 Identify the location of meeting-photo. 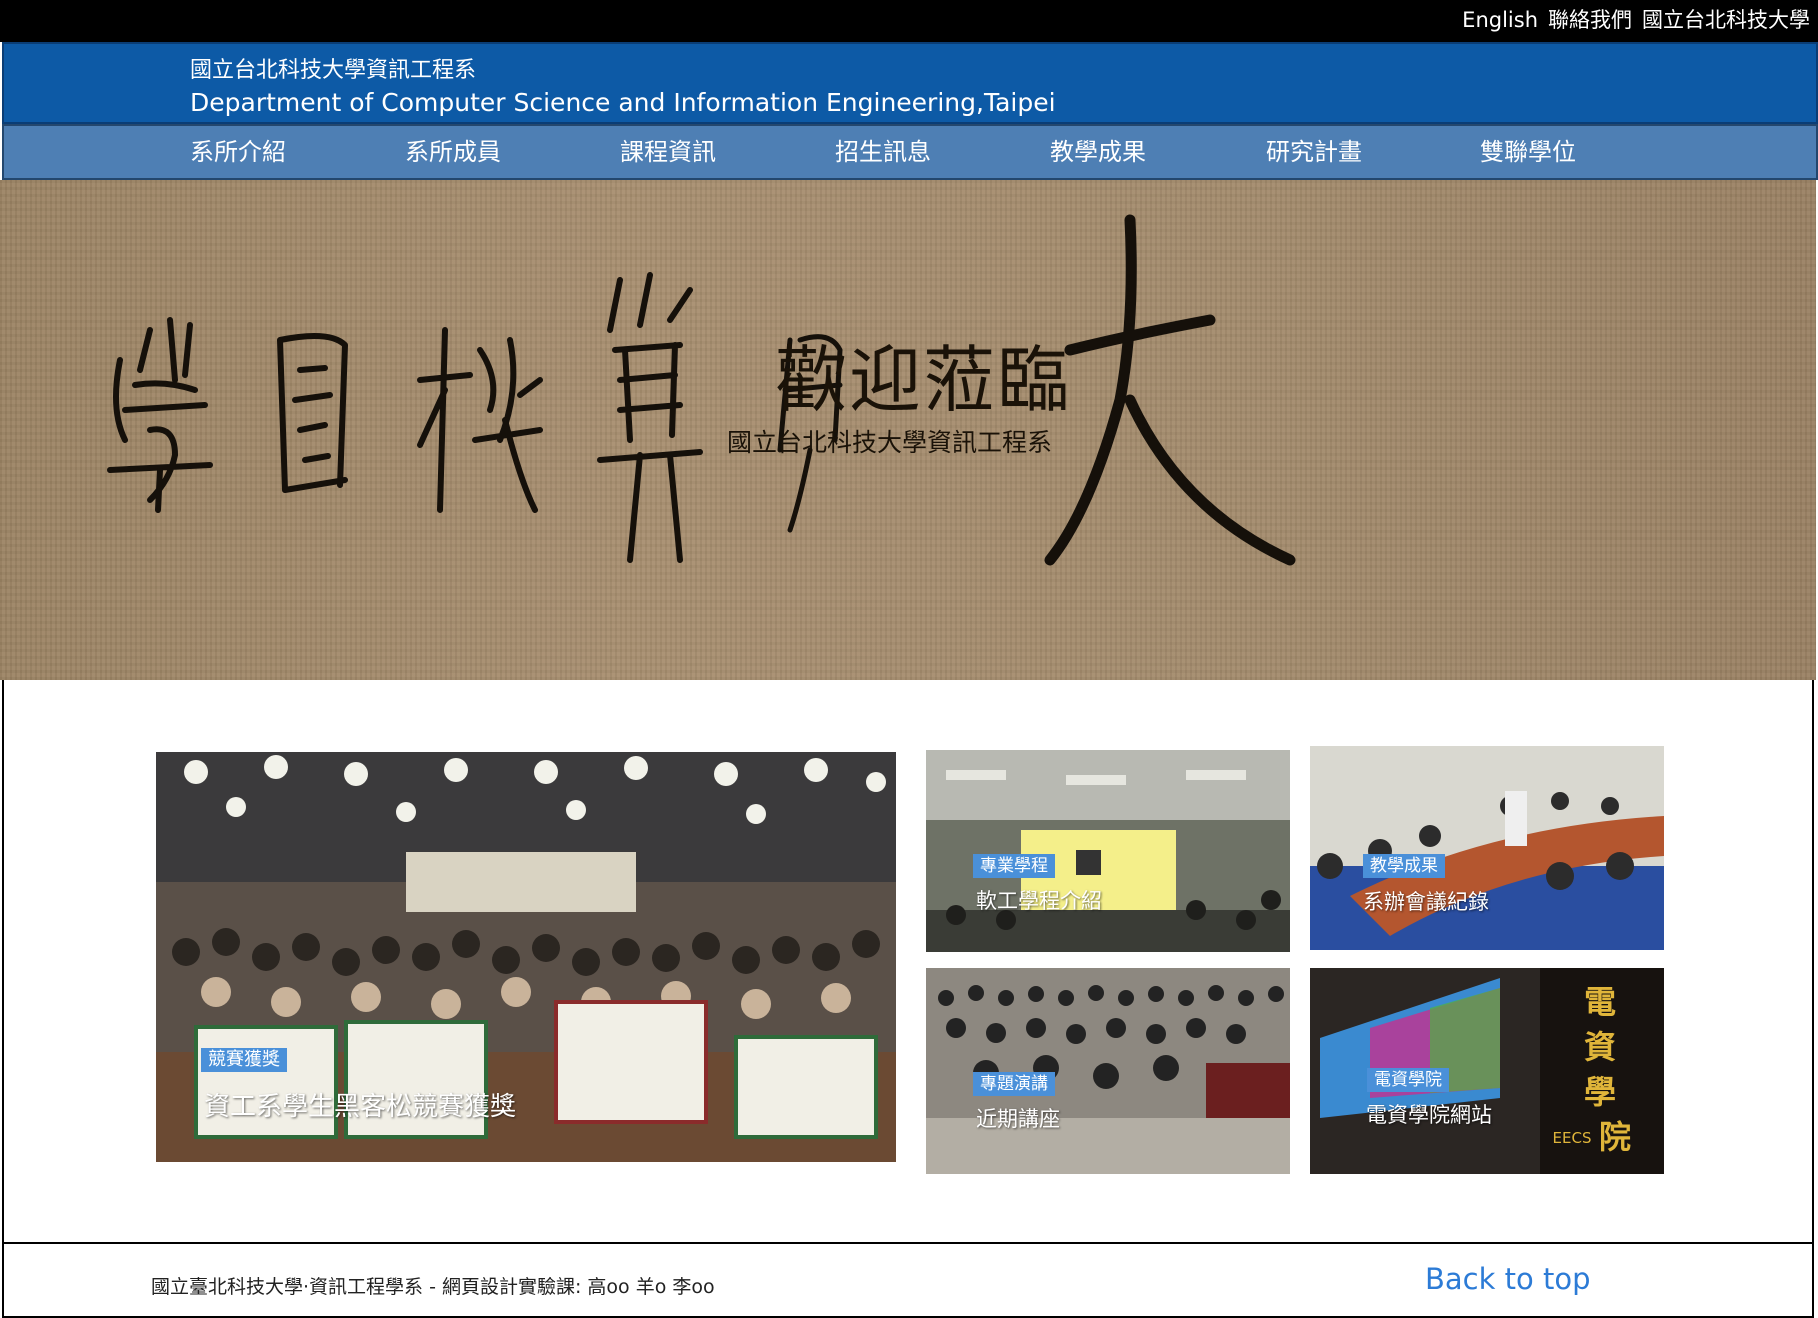
(1487, 848).